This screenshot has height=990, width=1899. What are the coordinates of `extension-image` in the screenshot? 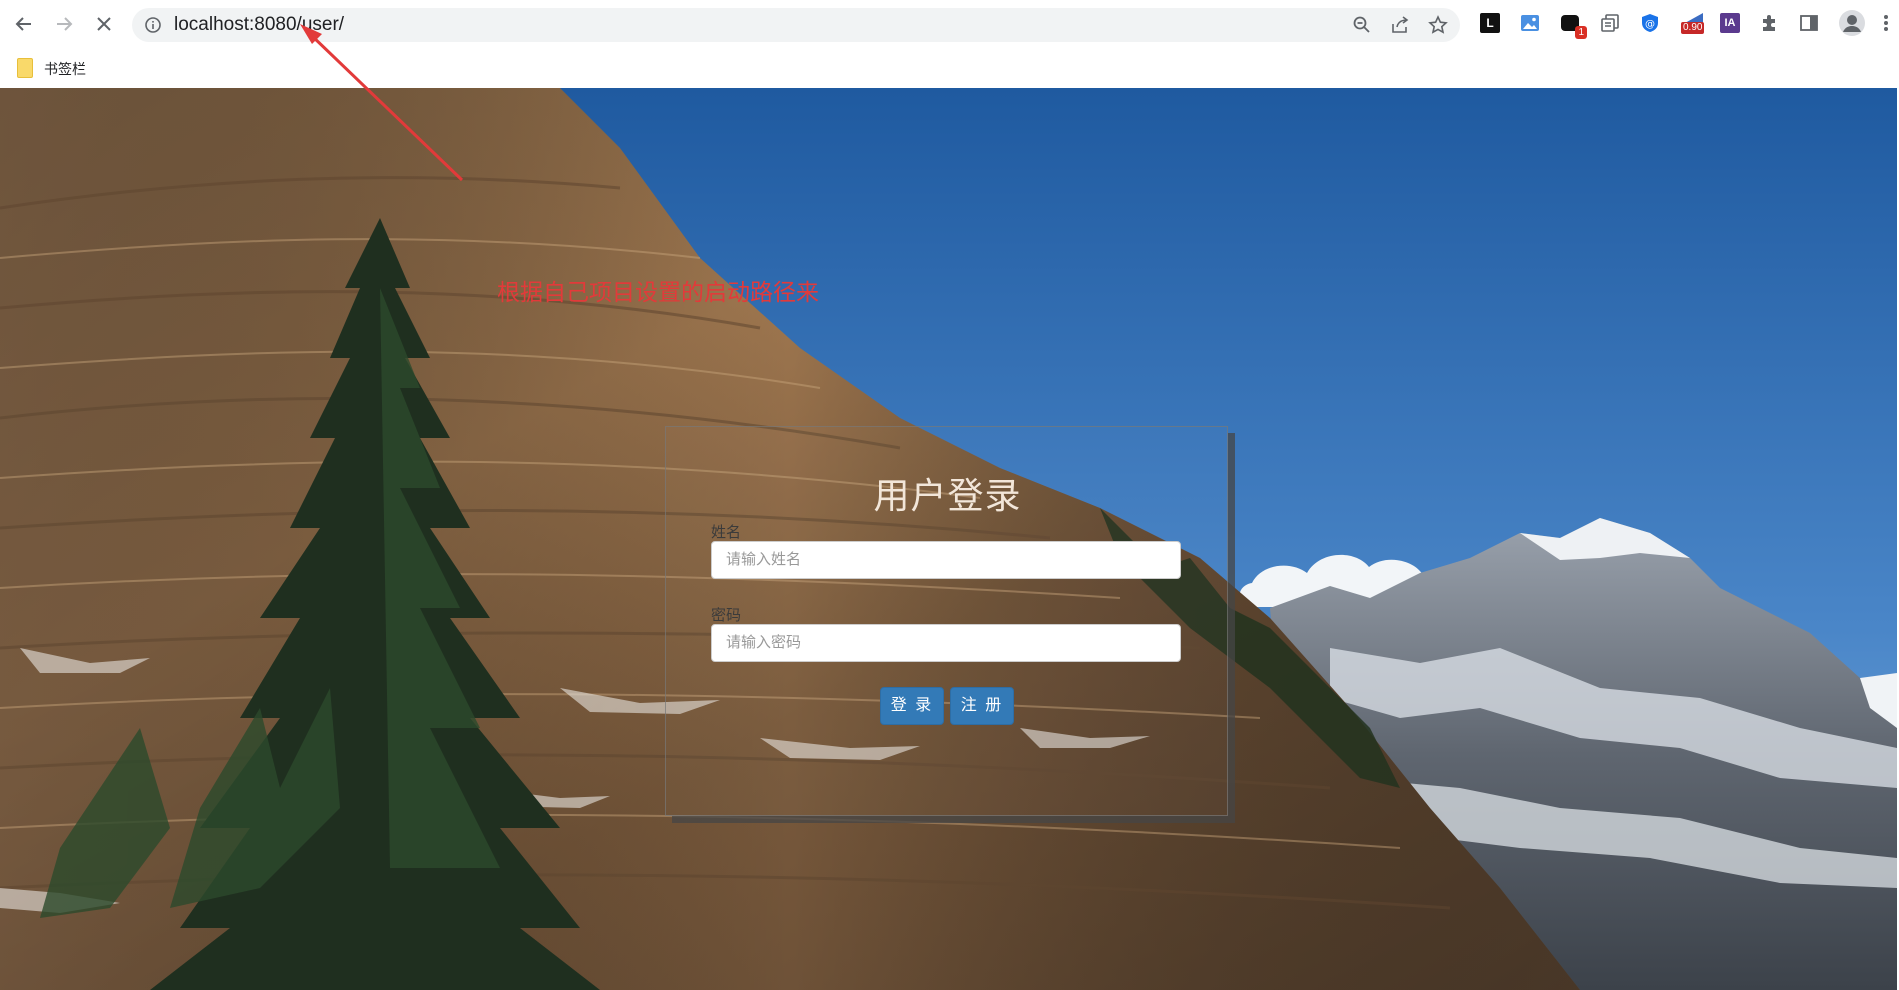 It's located at (1530, 23).